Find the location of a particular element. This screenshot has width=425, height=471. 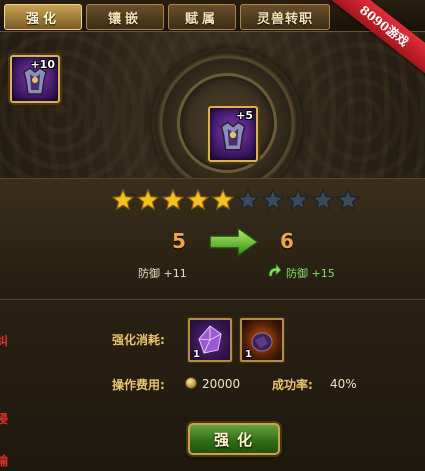

edge-char: 输 is located at coordinates (4, 461).